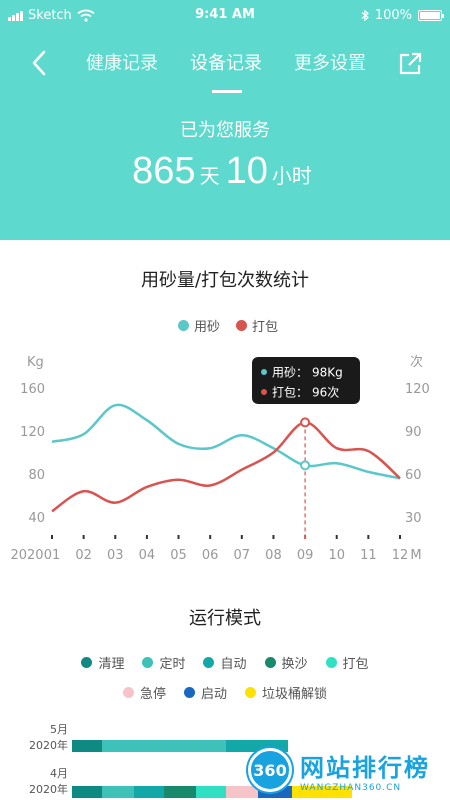 This screenshot has height=800, width=450. I want to click on left-tick-label: 80, so click(36, 475).